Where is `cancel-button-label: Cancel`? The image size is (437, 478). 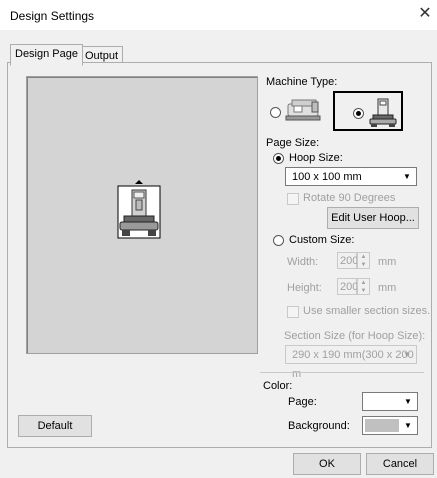 cancel-button-label: Cancel is located at coordinates (400, 464).